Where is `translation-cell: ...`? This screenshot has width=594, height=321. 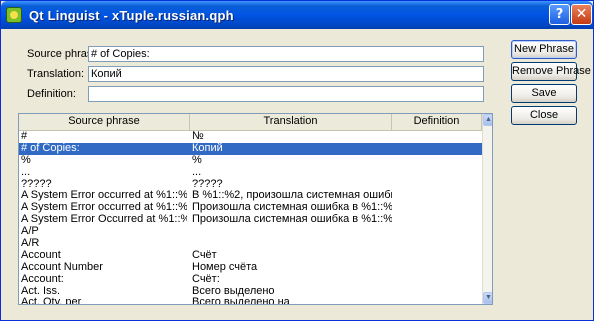
translation-cell: ... is located at coordinates (197, 172).